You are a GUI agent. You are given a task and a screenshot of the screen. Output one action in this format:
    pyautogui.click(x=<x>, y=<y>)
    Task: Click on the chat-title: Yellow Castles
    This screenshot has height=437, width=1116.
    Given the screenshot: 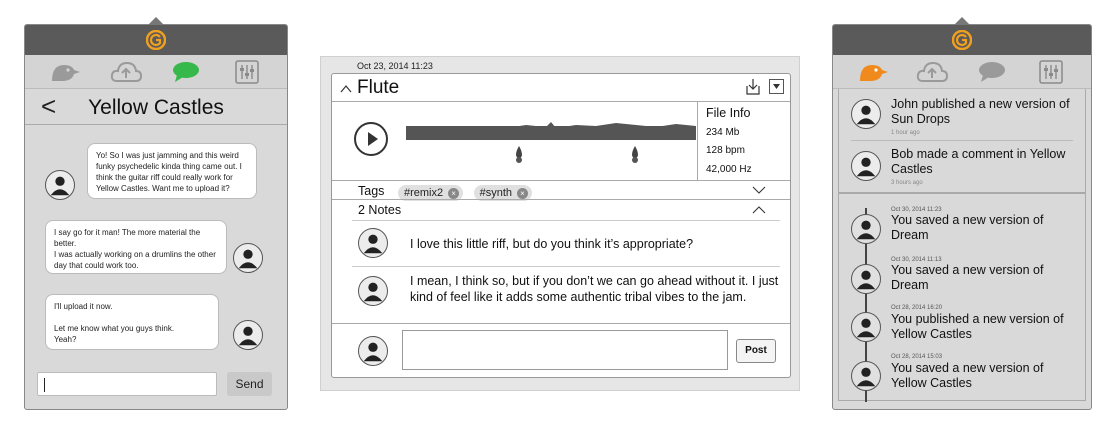 What is the action you would take?
    pyautogui.click(x=156, y=107)
    